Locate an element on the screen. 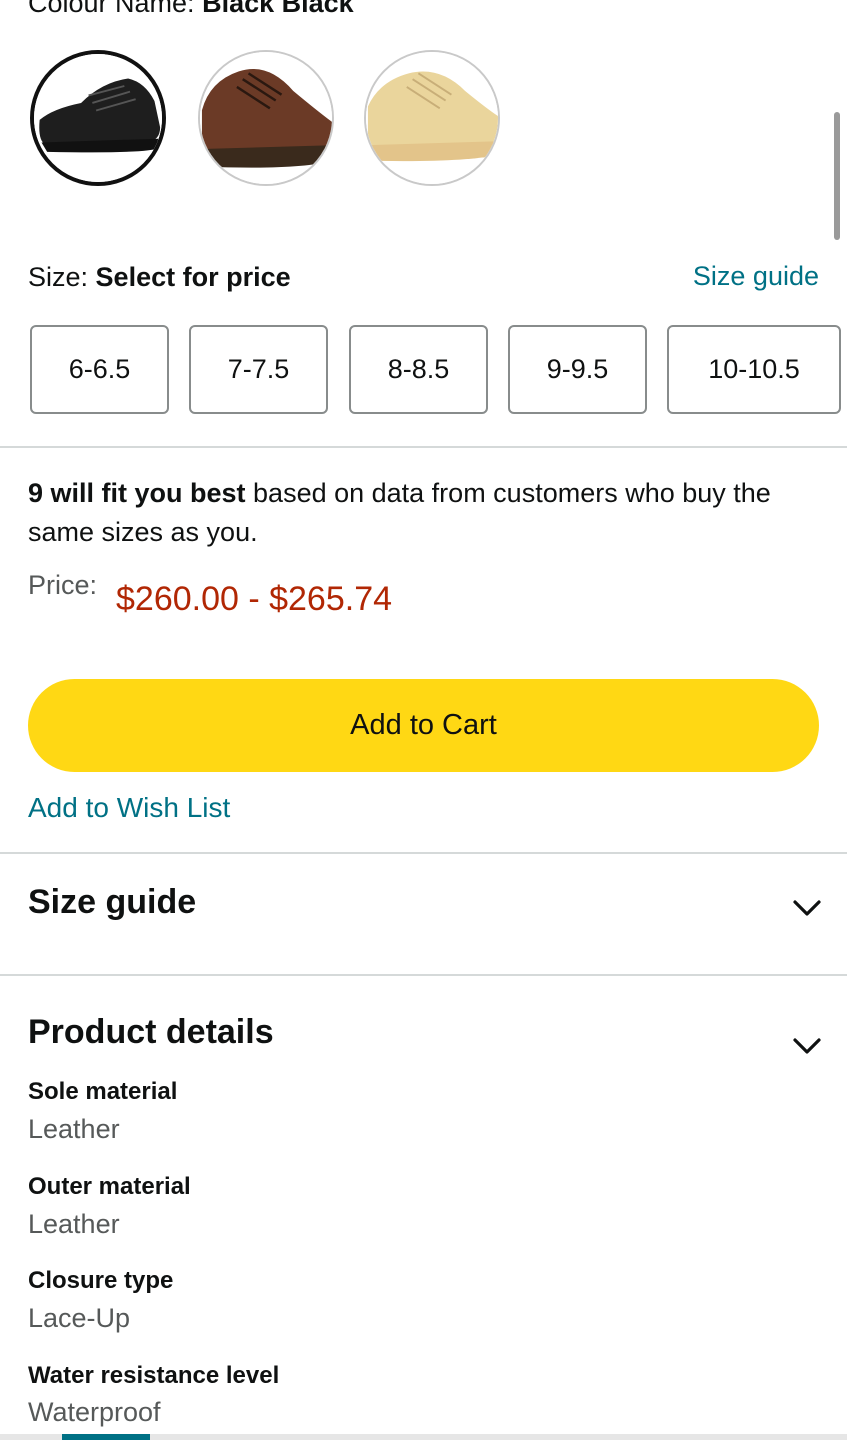 This screenshot has width=847, height=1440. add-to-cart-button: Add to Cart is located at coordinates (423, 725).